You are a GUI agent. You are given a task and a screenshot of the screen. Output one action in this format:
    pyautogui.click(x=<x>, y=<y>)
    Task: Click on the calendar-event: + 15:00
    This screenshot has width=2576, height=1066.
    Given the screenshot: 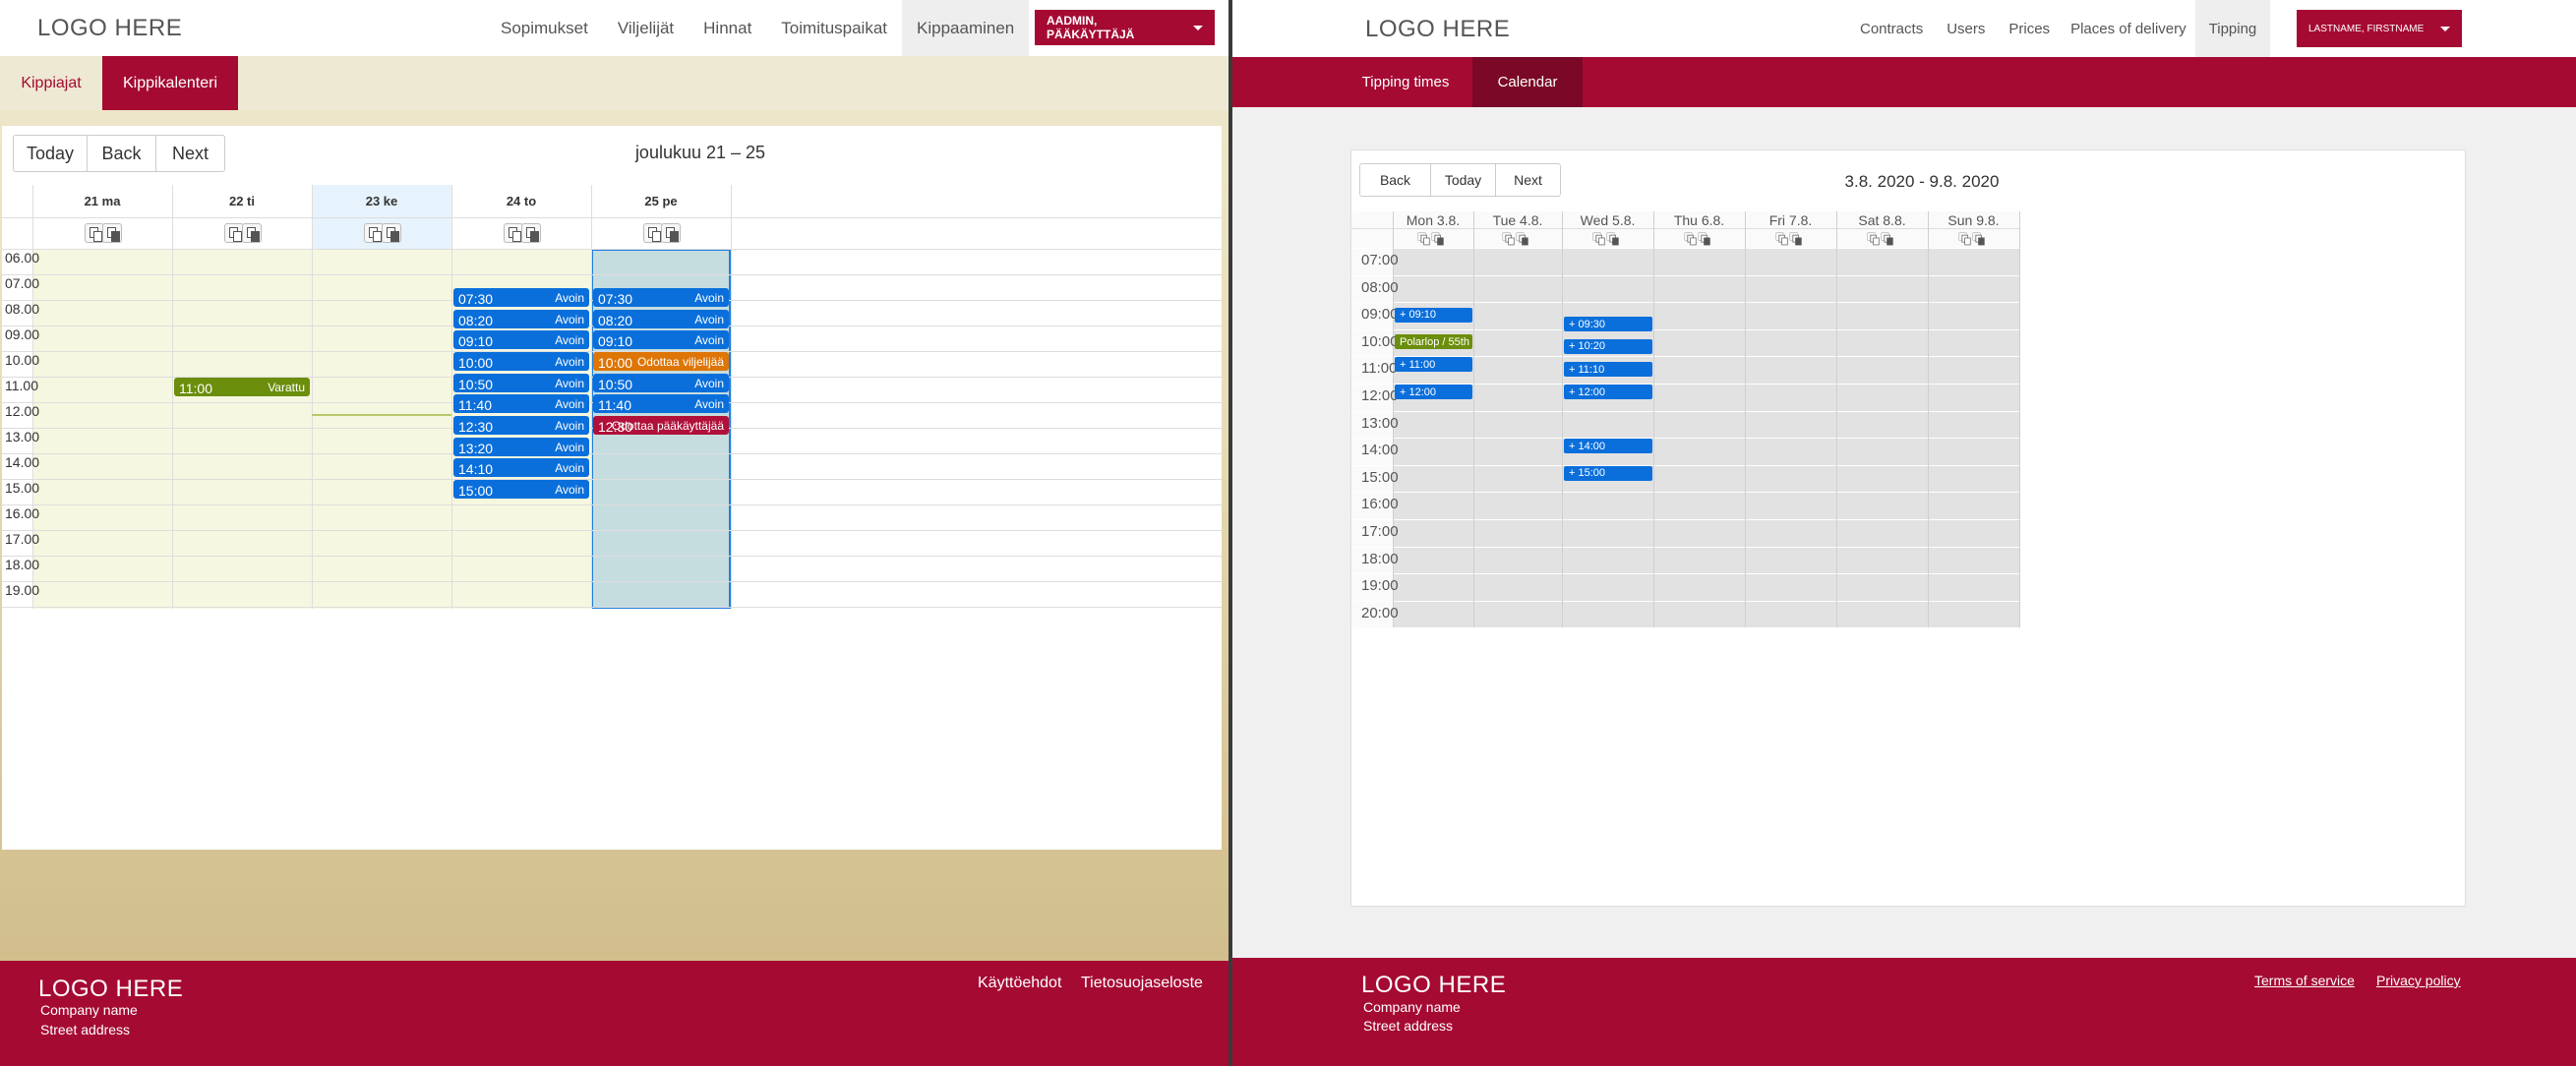 What is the action you would take?
    pyautogui.click(x=1608, y=473)
    